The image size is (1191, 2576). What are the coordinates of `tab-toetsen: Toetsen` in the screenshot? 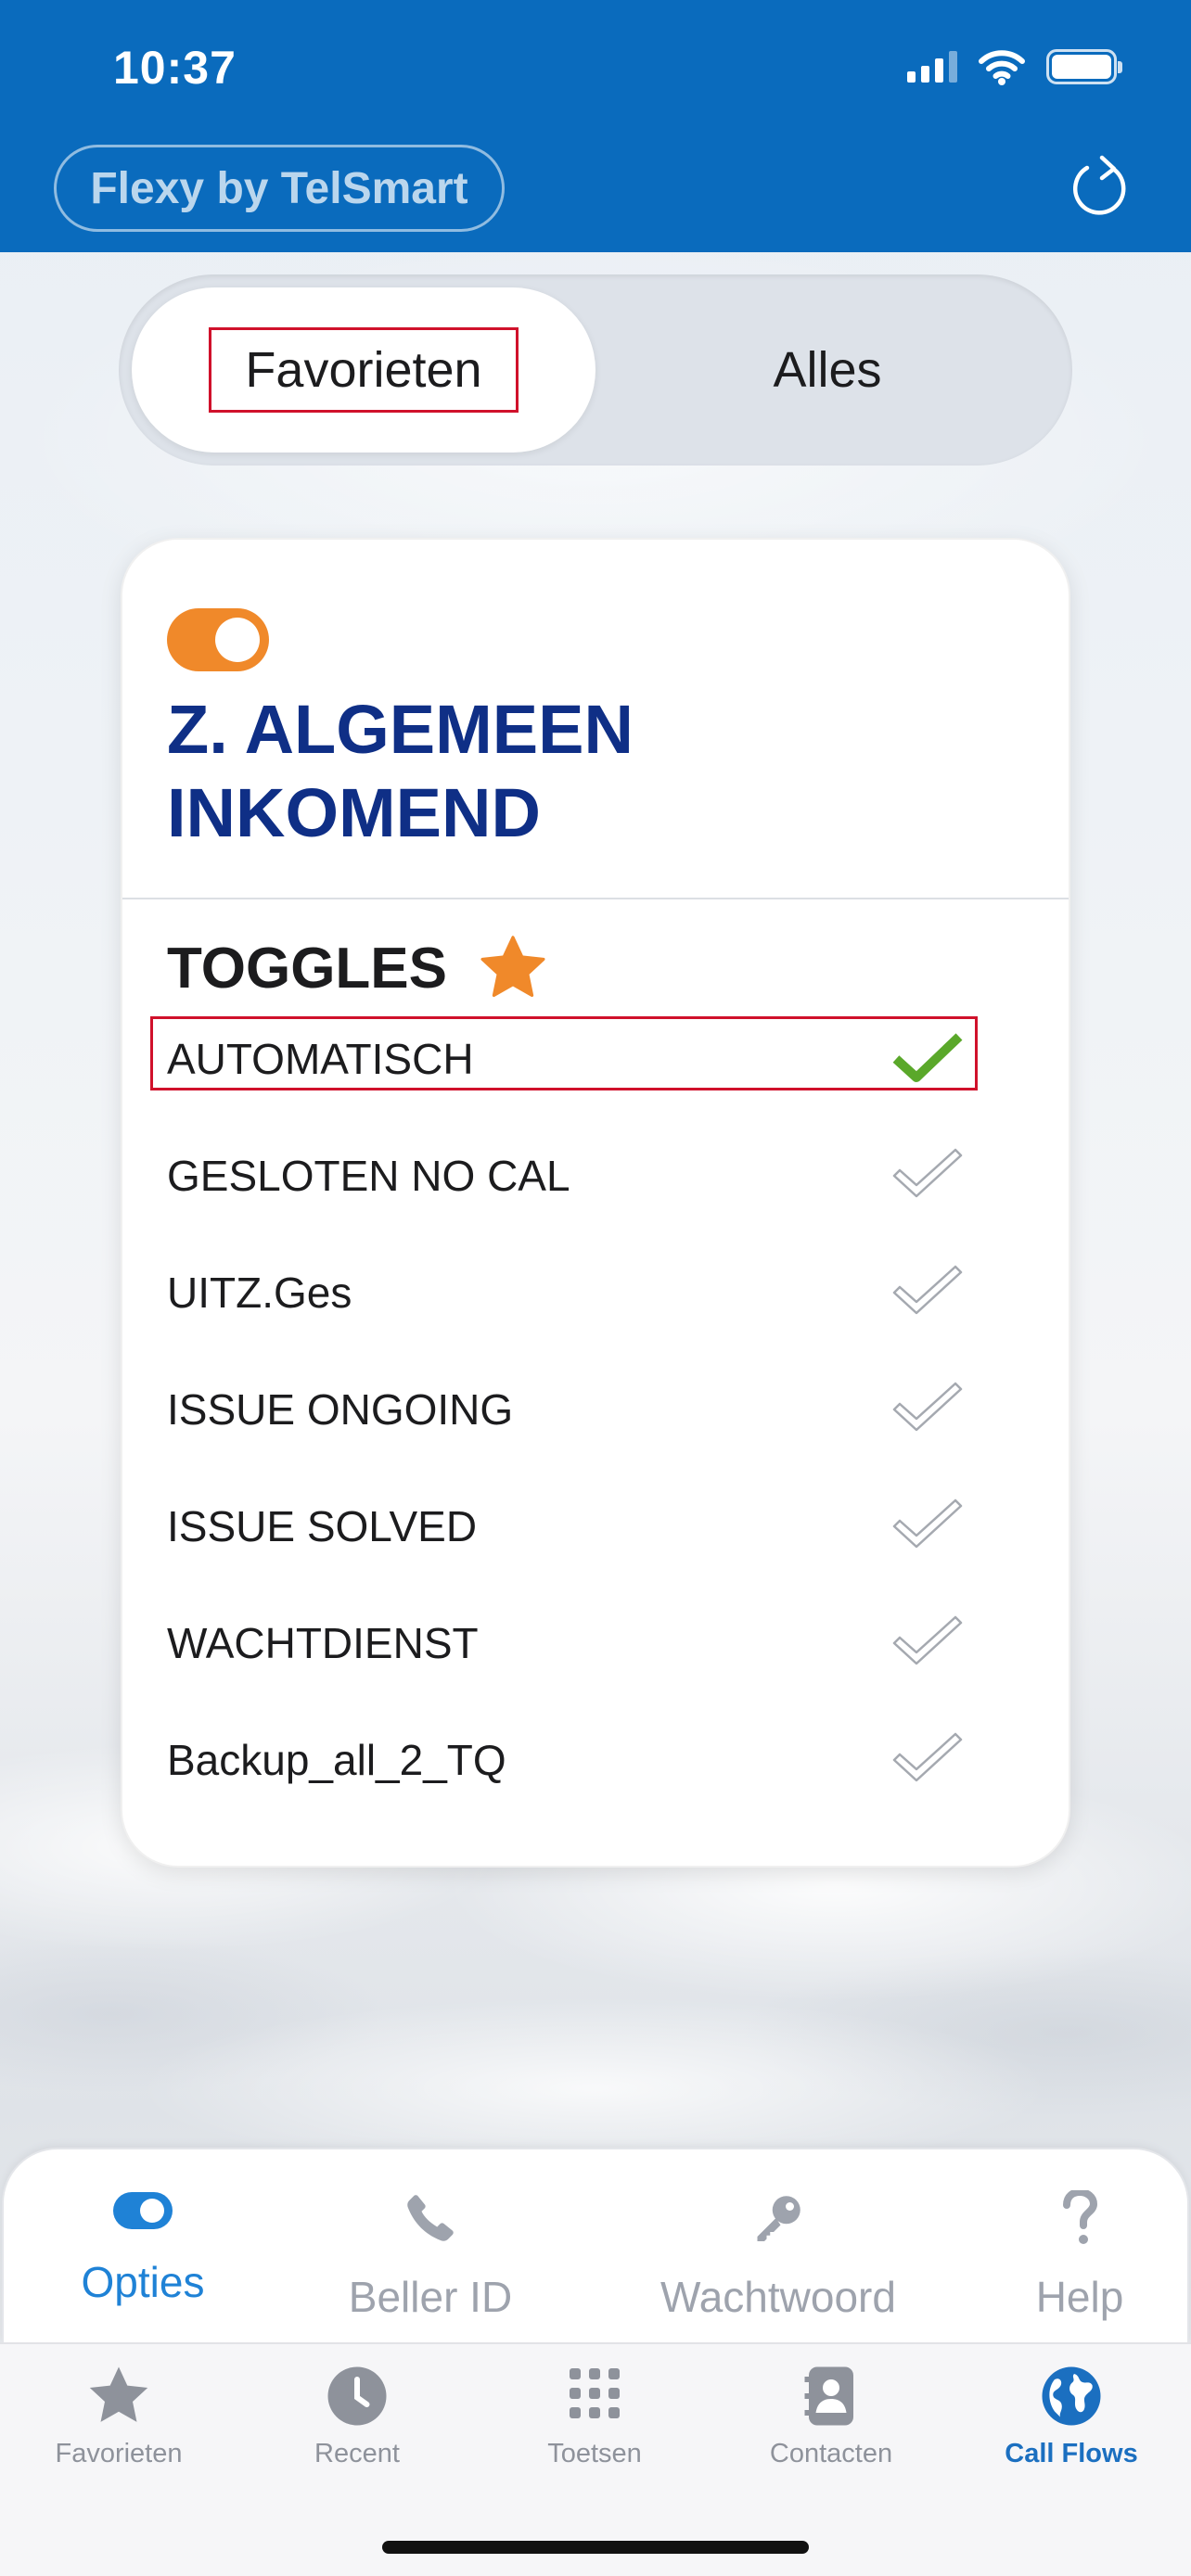 It's located at (594, 2416).